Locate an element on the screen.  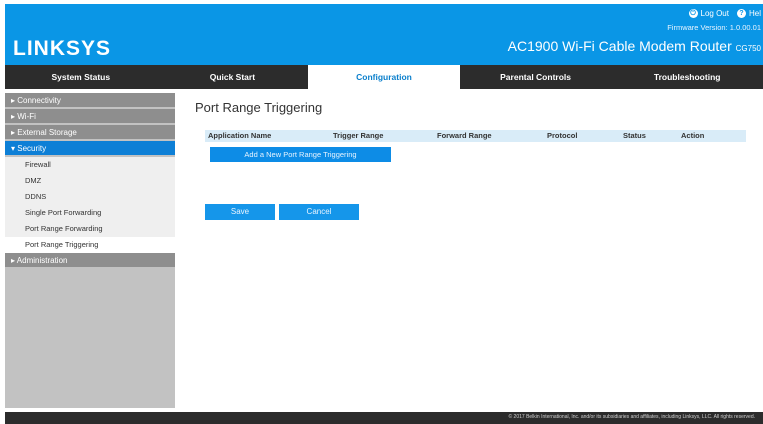
submenu-single-port-forwarding: Single Port Forwarding is located at coordinates (90, 213).